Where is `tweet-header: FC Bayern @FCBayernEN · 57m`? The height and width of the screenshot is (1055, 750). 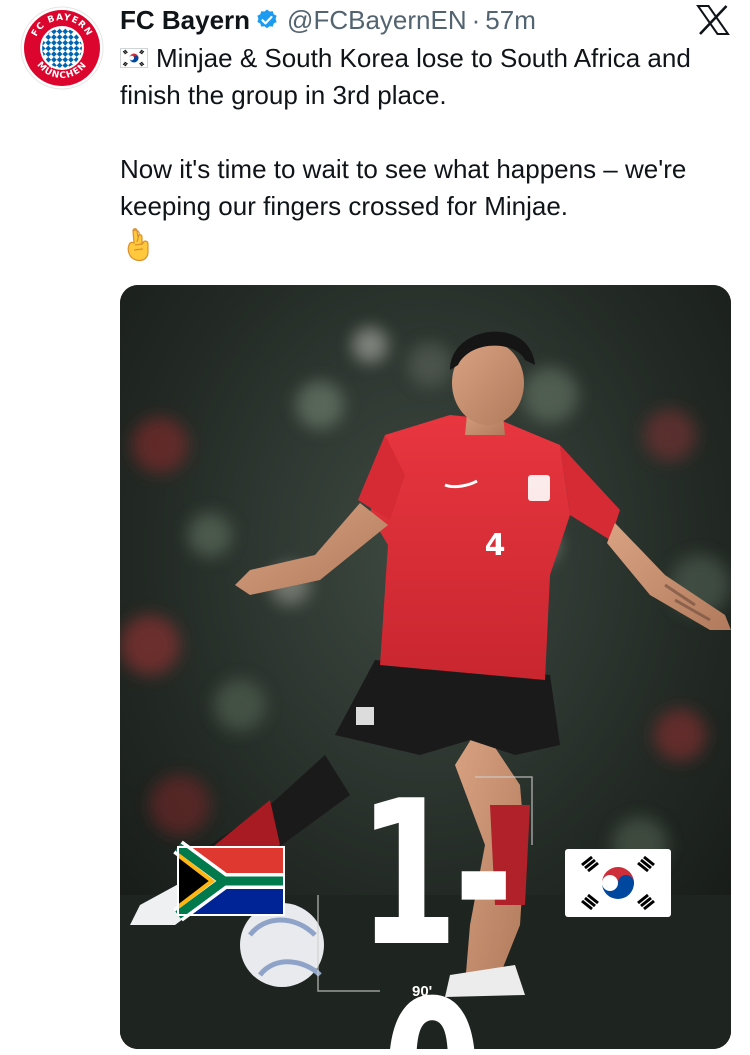
tweet-header: FC Bayern @FCBayernEN · 57m is located at coordinates (328, 20).